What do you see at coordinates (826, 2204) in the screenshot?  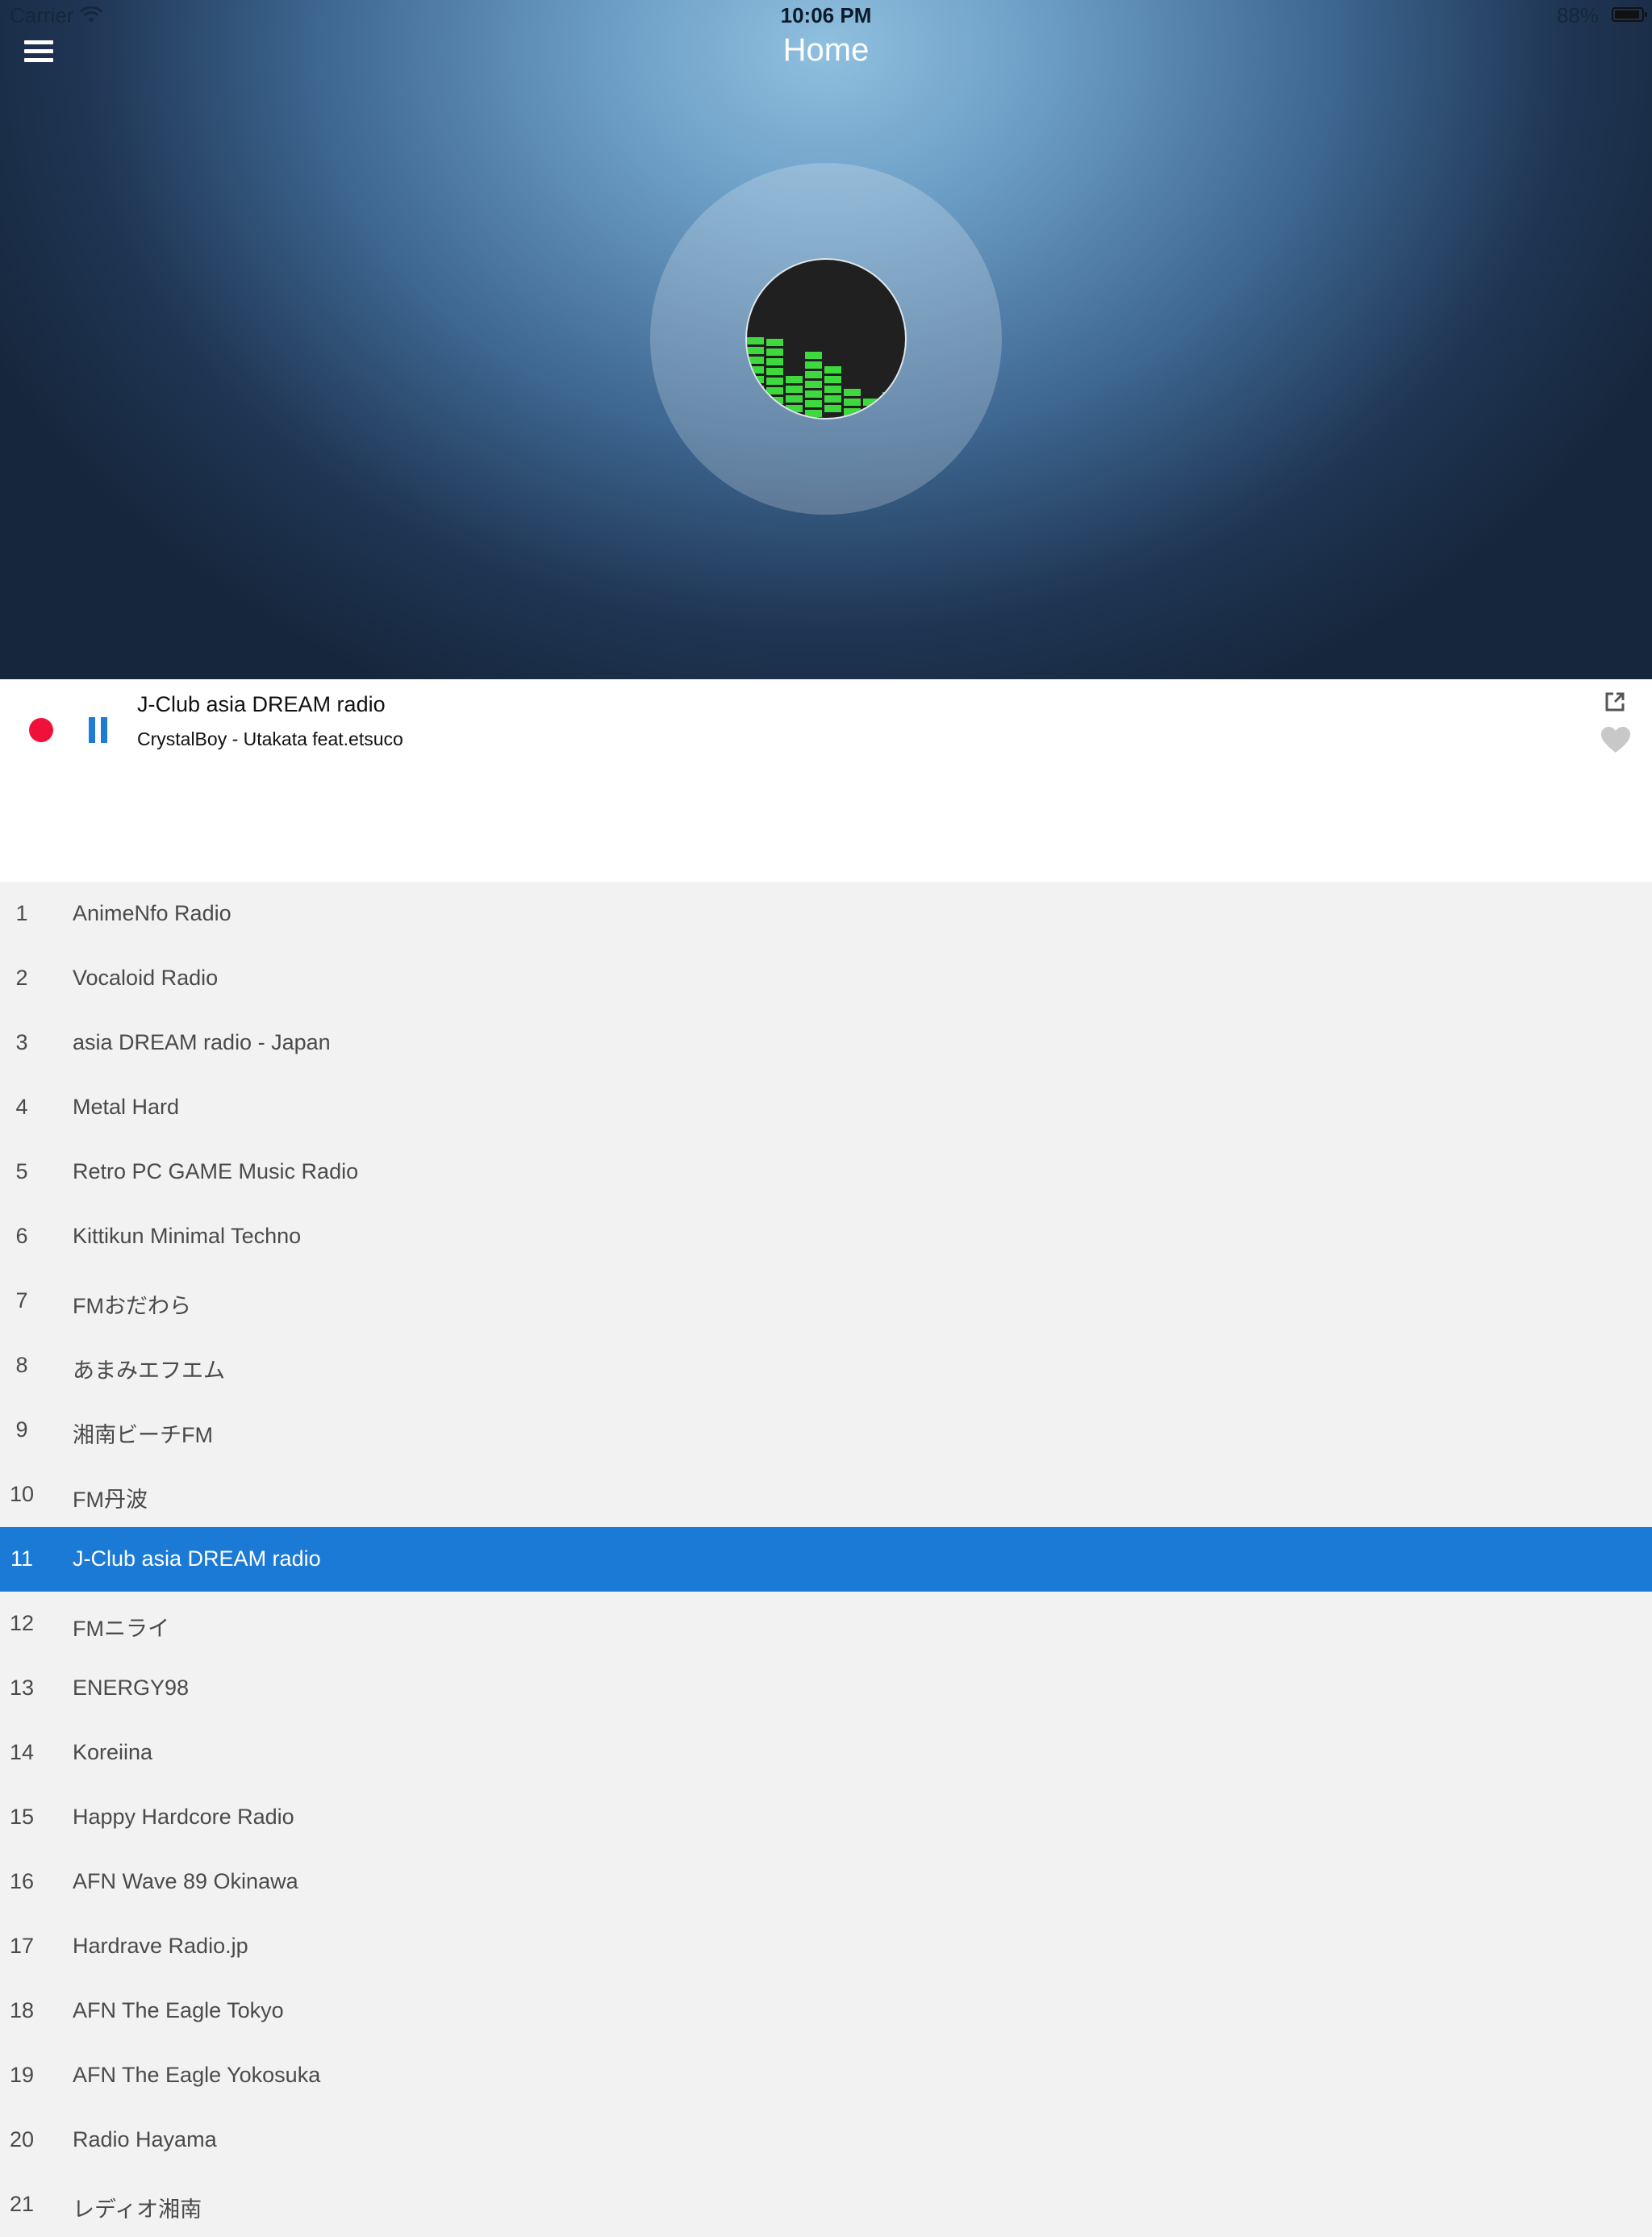 I see `station-row: 21 レディオ湘南` at bounding box center [826, 2204].